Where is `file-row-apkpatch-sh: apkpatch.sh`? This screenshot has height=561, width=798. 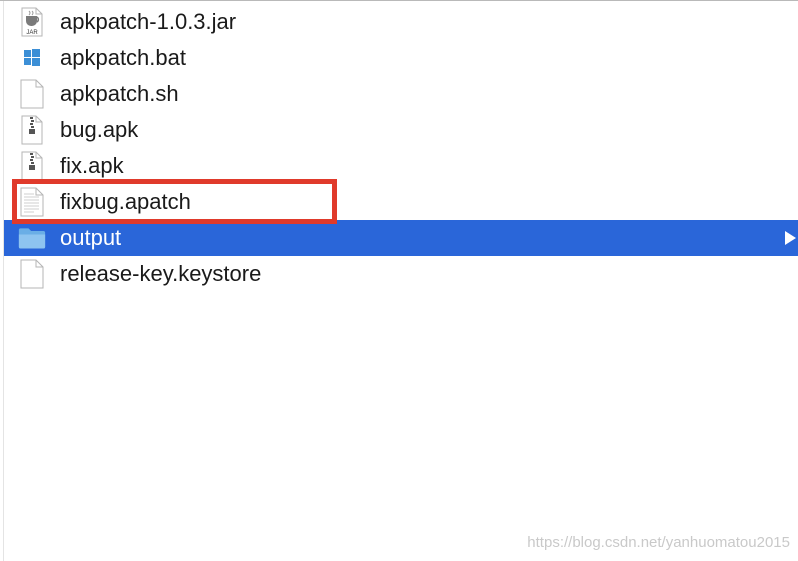
file-row-apkpatch-sh: apkpatch.sh is located at coordinates (399, 94).